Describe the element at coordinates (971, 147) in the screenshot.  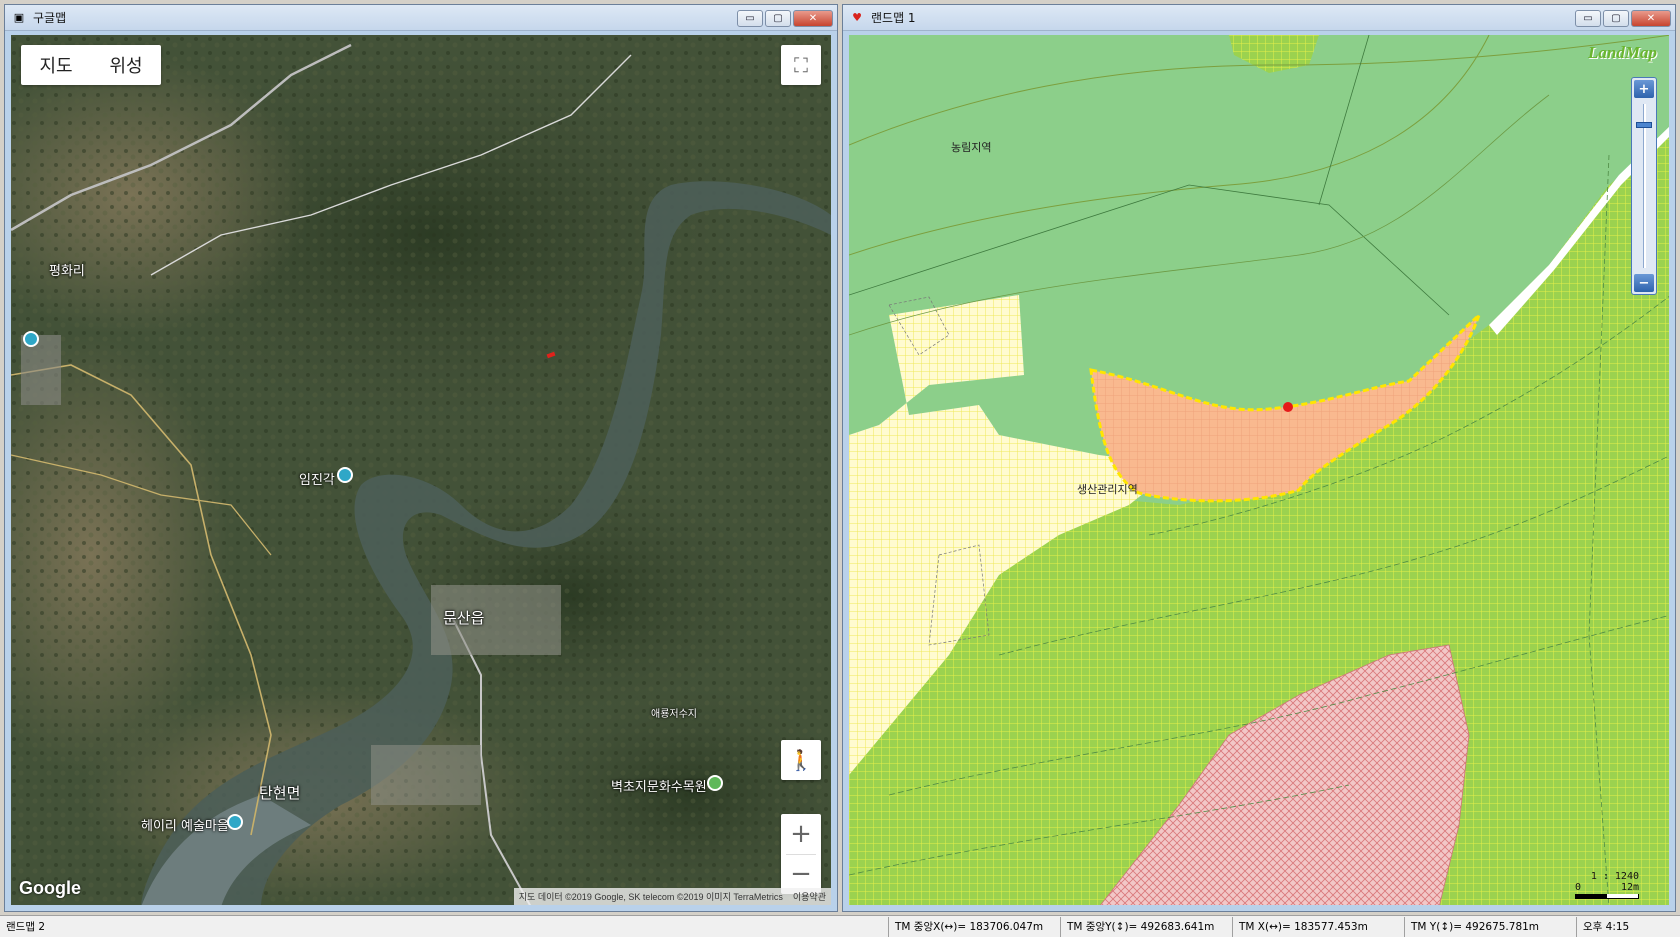
I see `zone-label-forest: 농림지역` at that location.